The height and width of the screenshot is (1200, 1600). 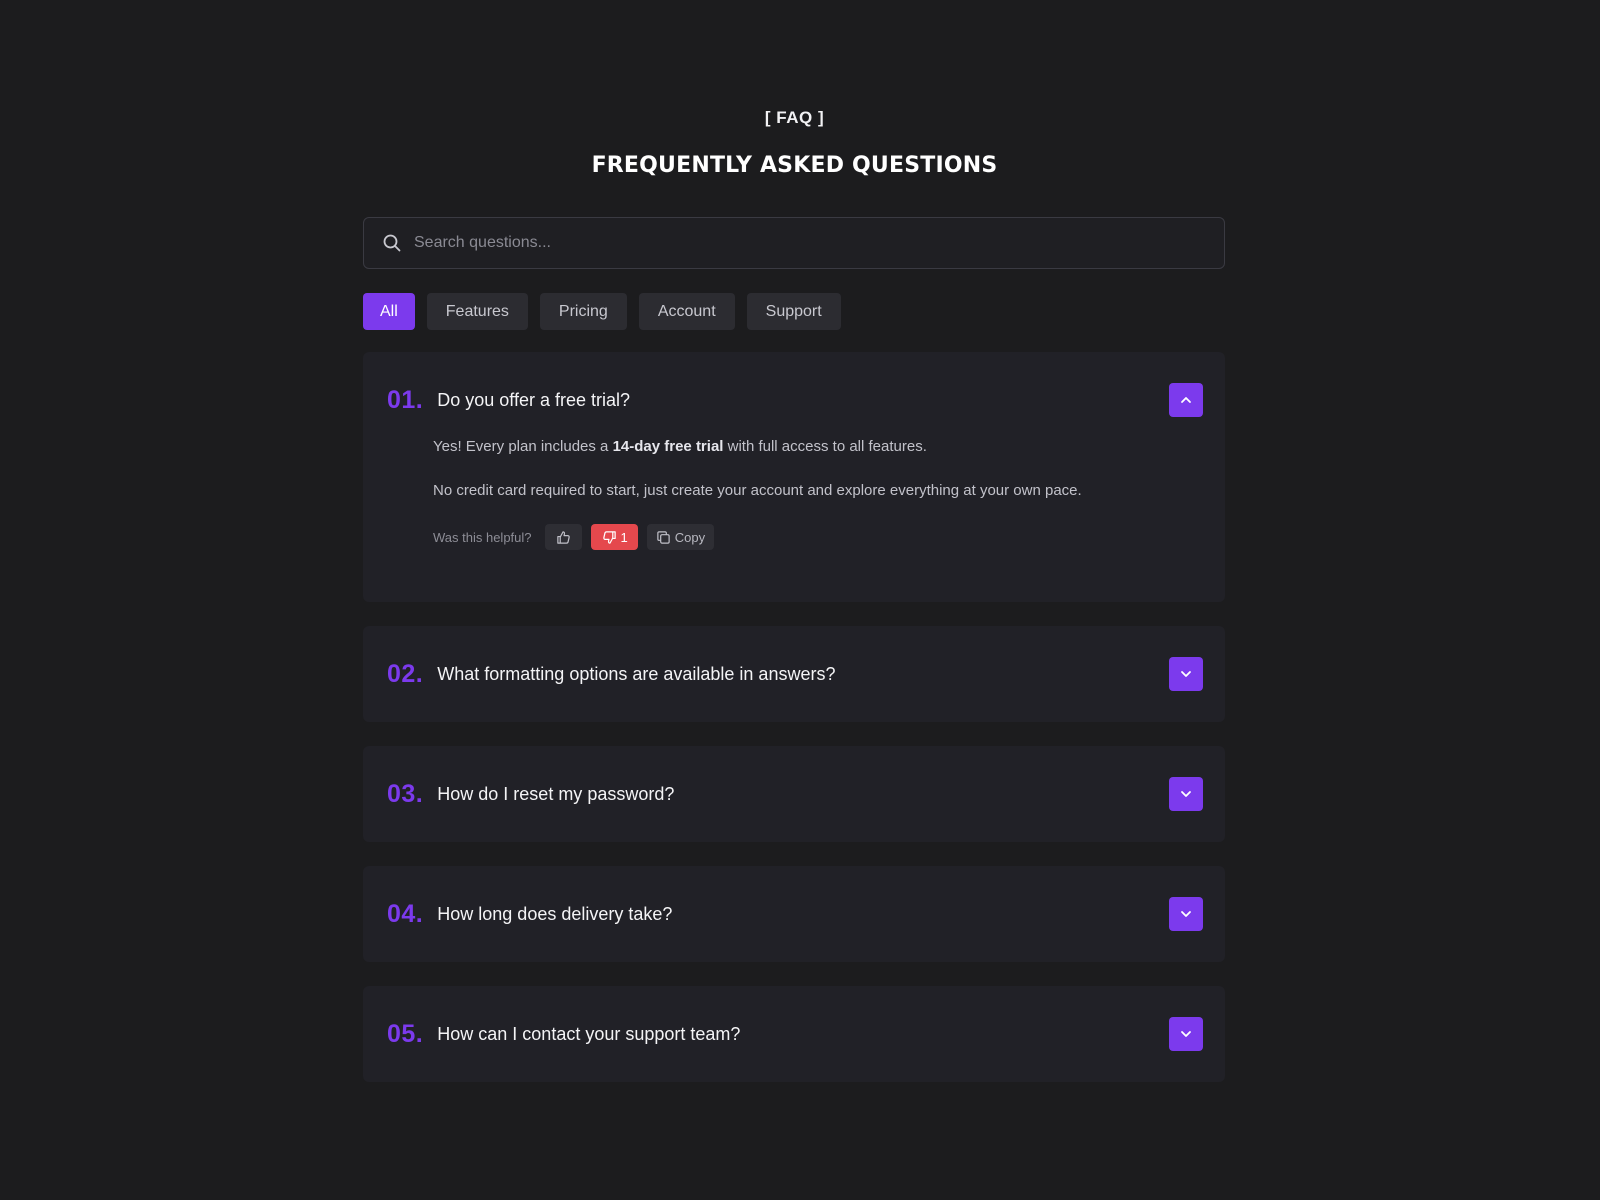 I want to click on faq-question-header: 03. How do I reset my password?, so click(x=794, y=794).